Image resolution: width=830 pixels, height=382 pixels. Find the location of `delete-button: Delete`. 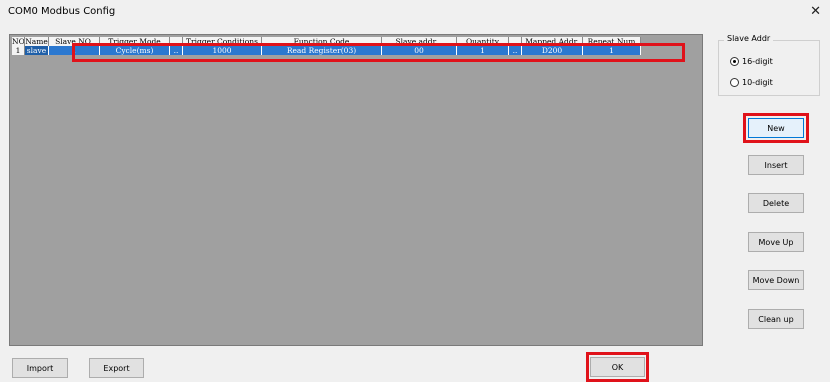

delete-button: Delete is located at coordinates (776, 203).